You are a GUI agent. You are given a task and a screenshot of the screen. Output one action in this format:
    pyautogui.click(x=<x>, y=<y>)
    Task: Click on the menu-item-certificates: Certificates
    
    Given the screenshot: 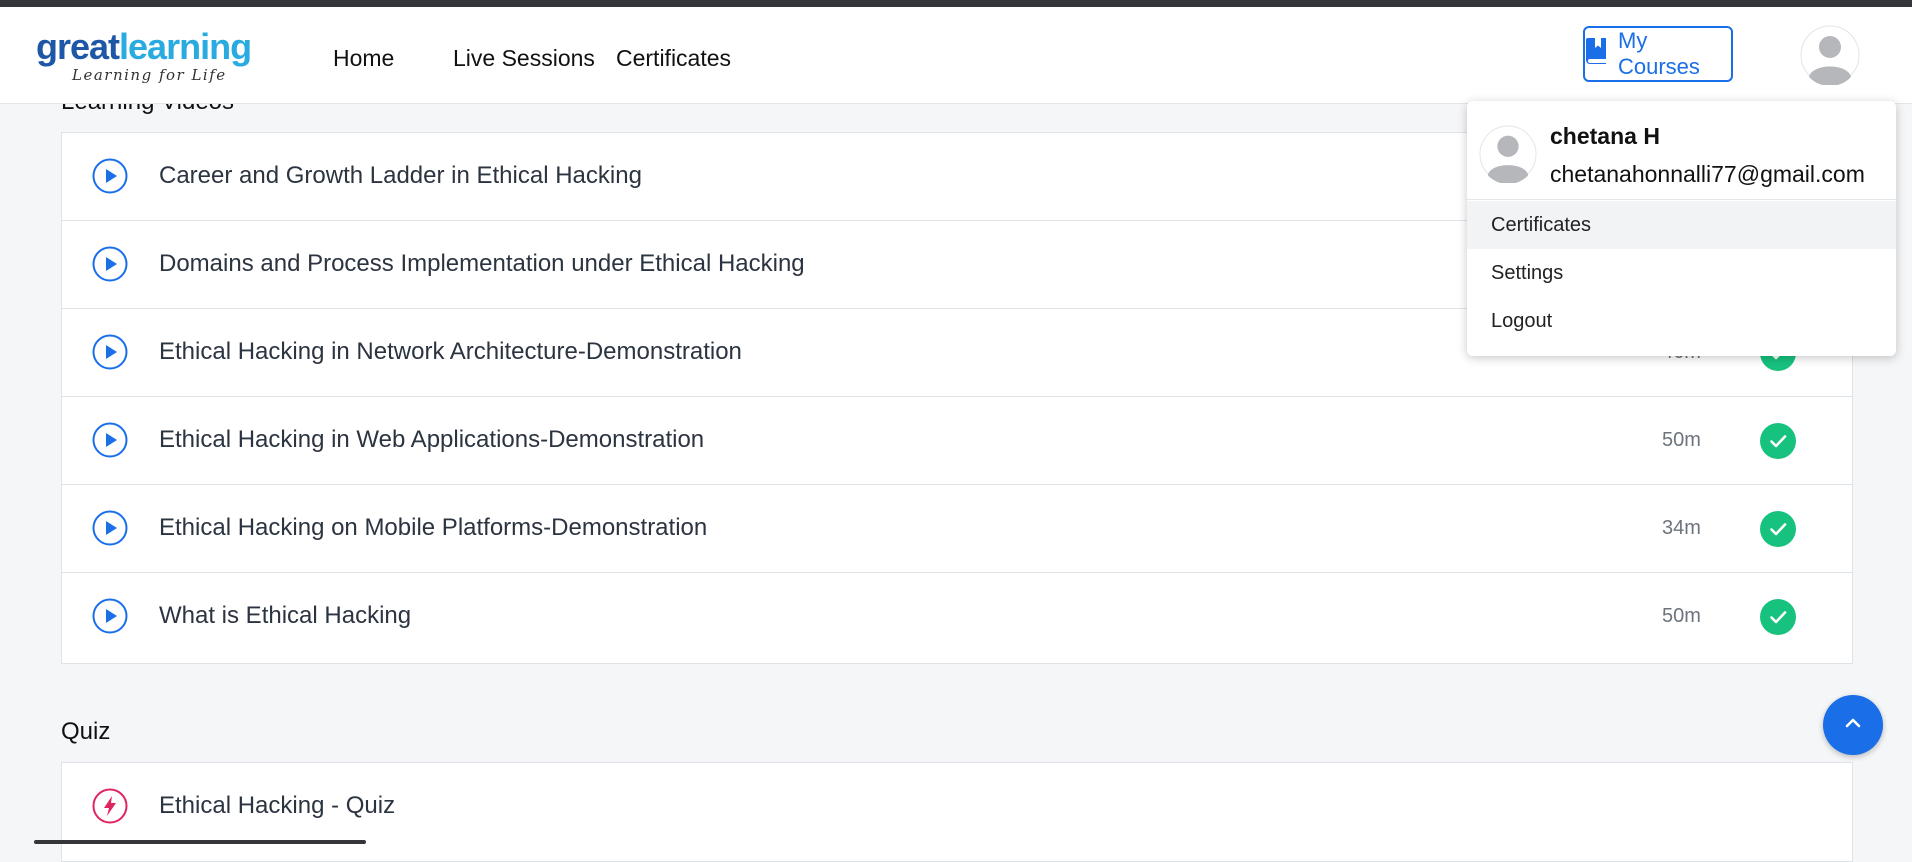 What is the action you would take?
    pyautogui.click(x=1681, y=225)
    